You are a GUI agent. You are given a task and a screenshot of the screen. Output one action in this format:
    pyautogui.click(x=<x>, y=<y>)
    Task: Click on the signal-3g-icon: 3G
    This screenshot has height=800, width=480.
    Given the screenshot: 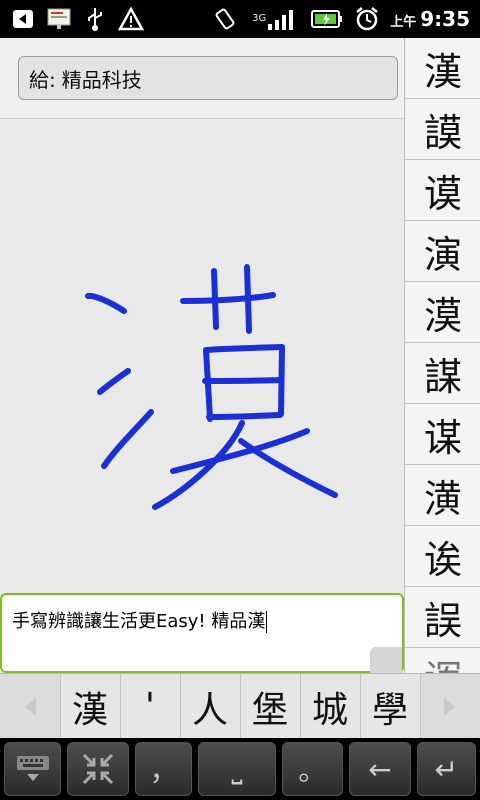 What is the action you would take?
    pyautogui.click(x=274, y=19)
    